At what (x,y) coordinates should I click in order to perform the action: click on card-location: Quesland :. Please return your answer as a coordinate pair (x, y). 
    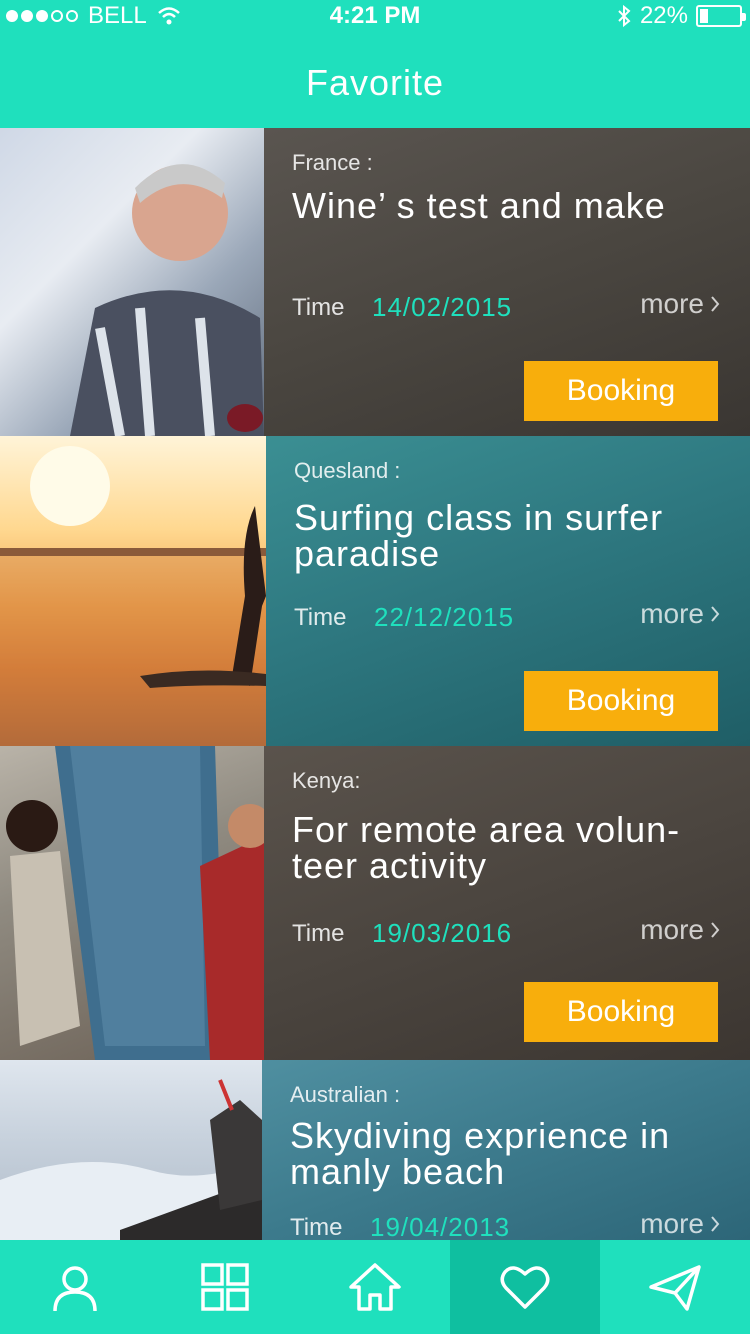
    Looking at the image, I should click on (347, 470).